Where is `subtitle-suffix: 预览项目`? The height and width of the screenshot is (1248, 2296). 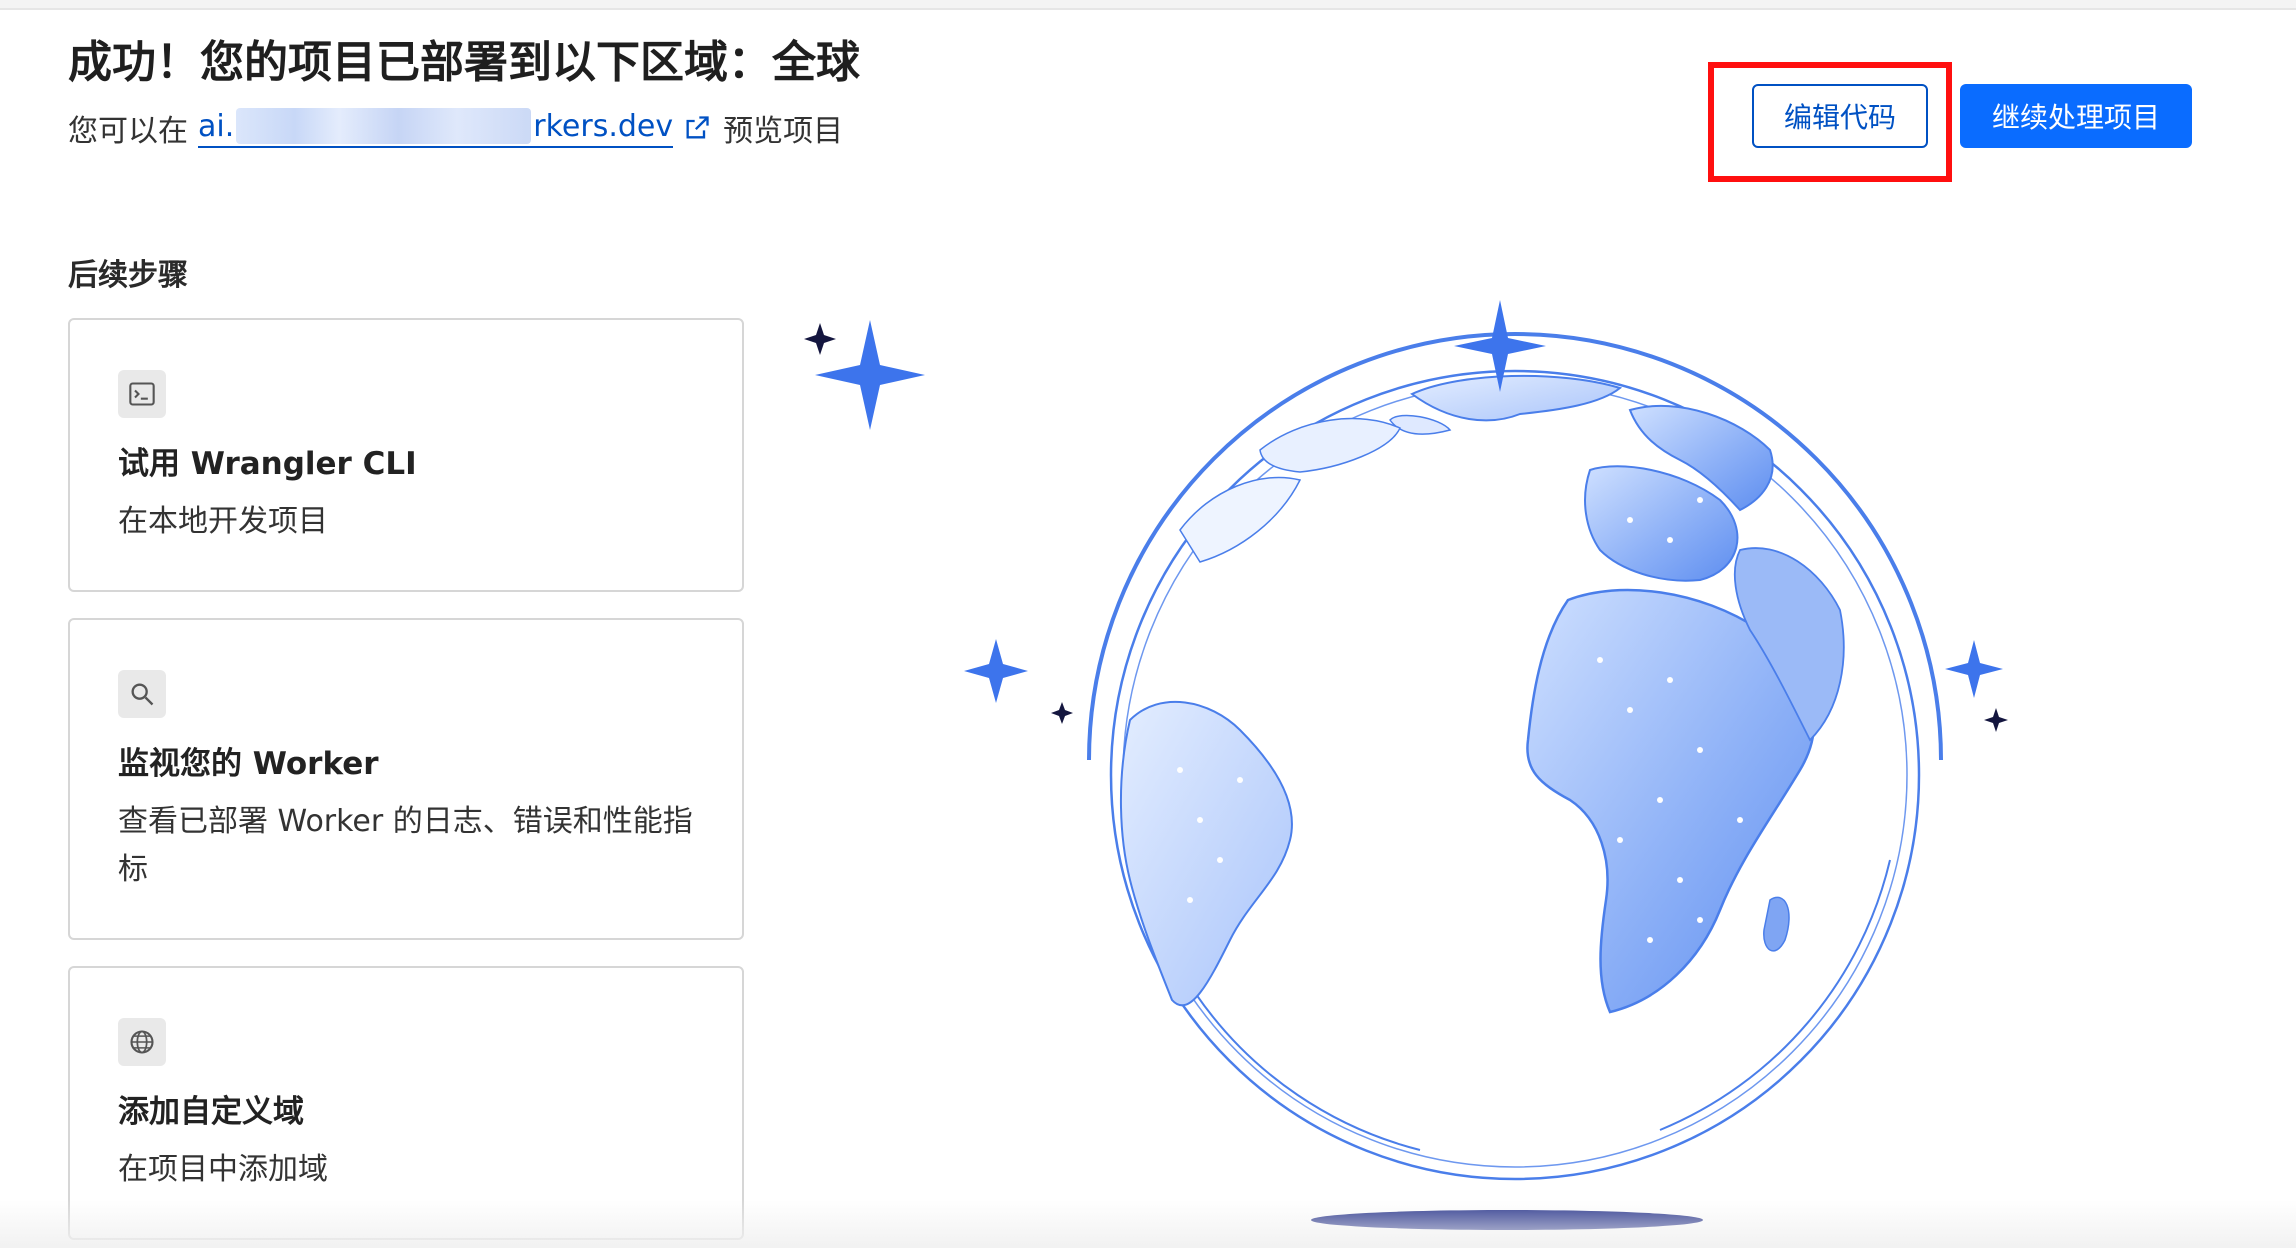
subtitle-suffix: 预览项目 is located at coordinates (783, 131).